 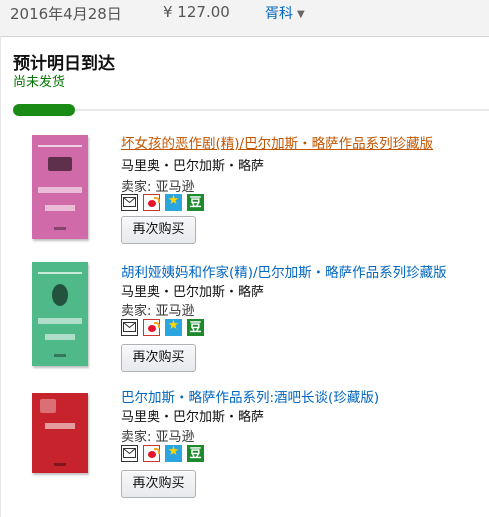 I want to click on chevron-down-icon: ▼, so click(x=301, y=14).